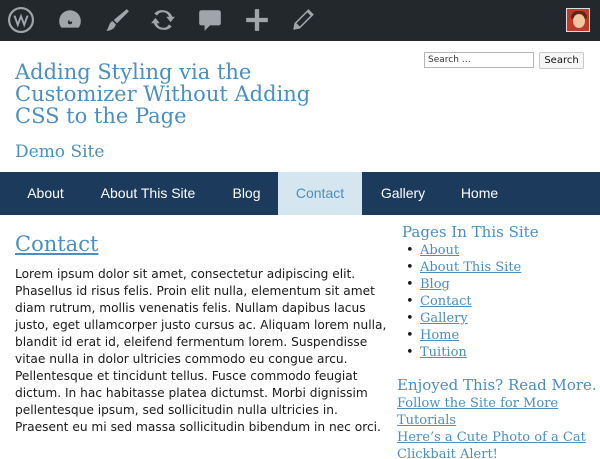  What do you see at coordinates (403, 193) in the screenshot?
I see `nav-item-gallery: Gallery` at bounding box center [403, 193].